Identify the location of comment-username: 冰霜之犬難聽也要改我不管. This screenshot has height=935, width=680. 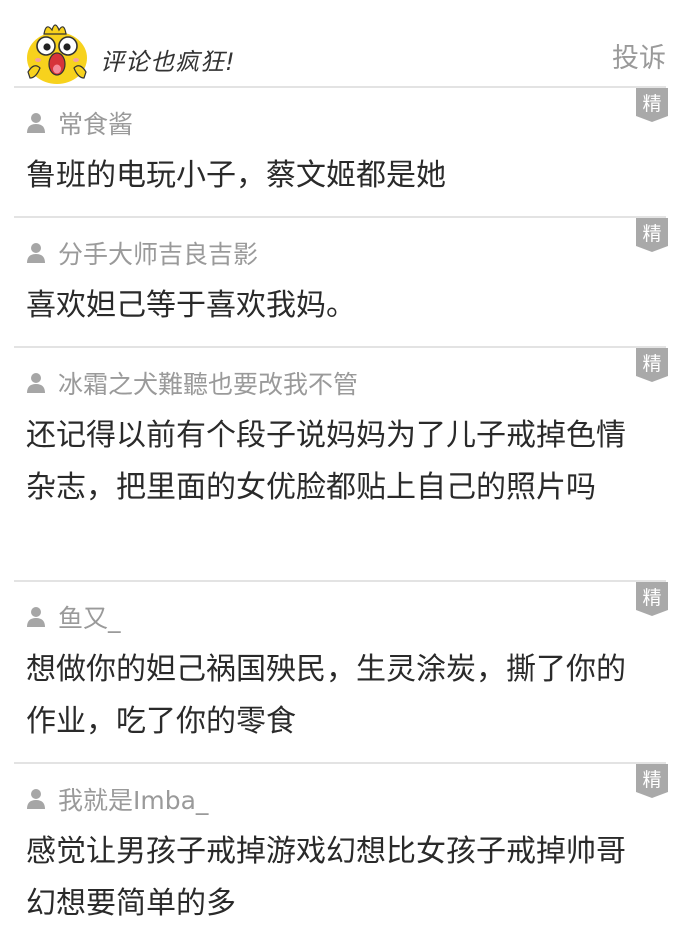
(208, 383).